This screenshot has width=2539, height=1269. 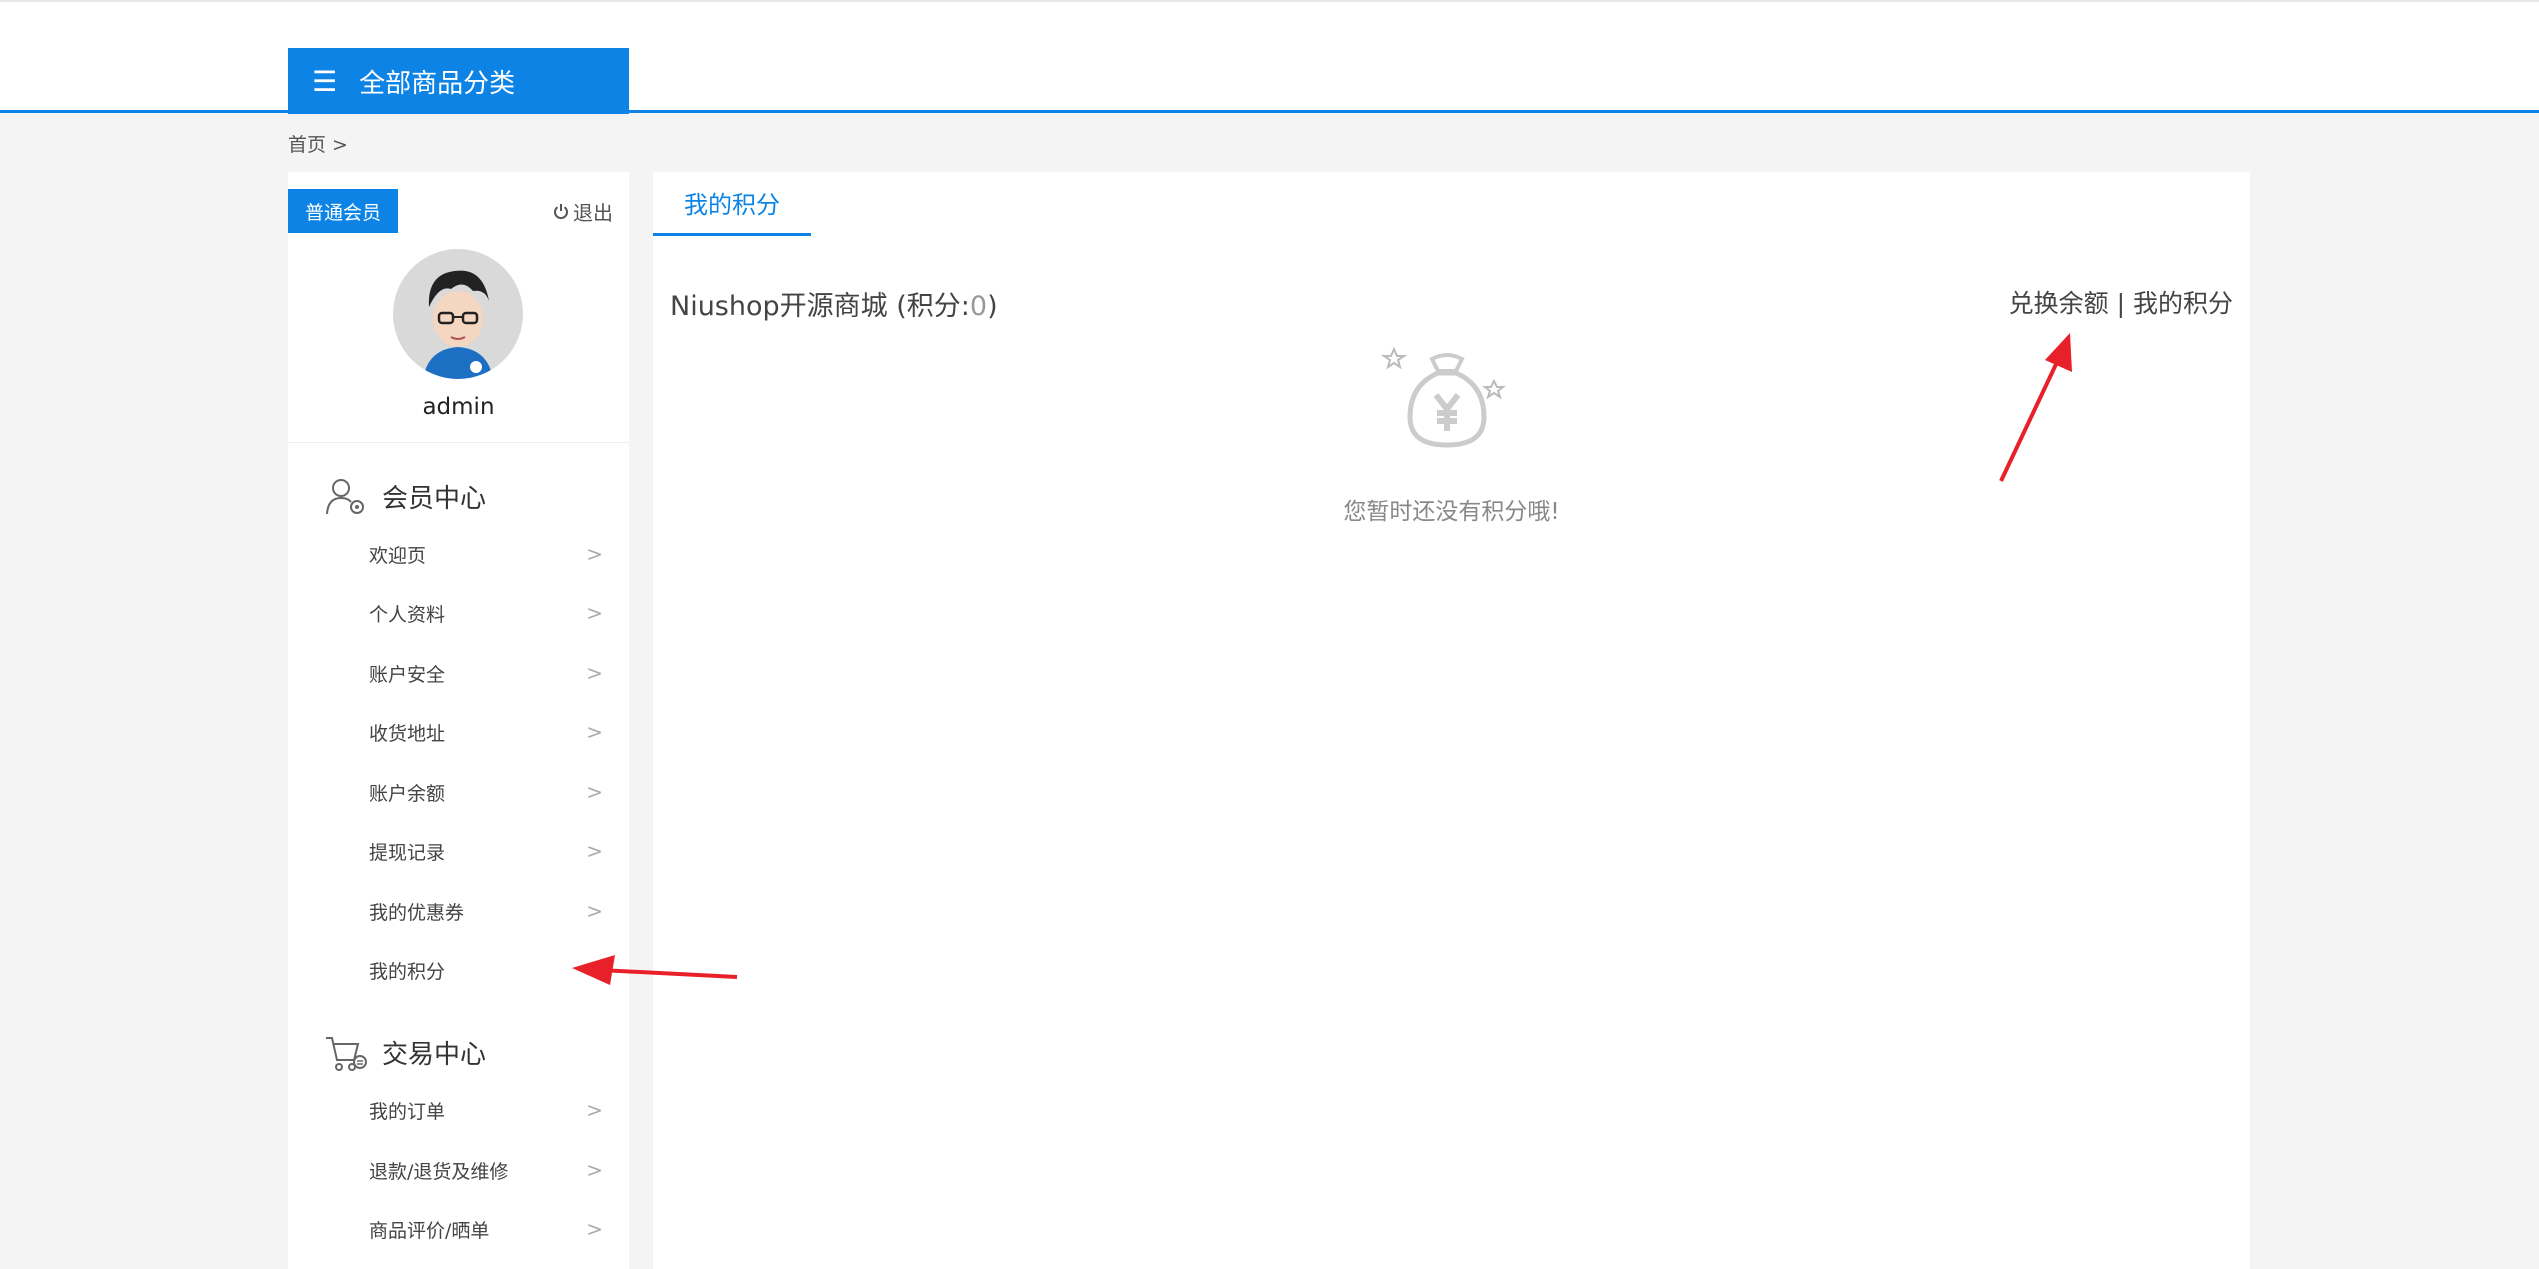 What do you see at coordinates (346, 1054) in the screenshot?
I see `cart-icon` at bounding box center [346, 1054].